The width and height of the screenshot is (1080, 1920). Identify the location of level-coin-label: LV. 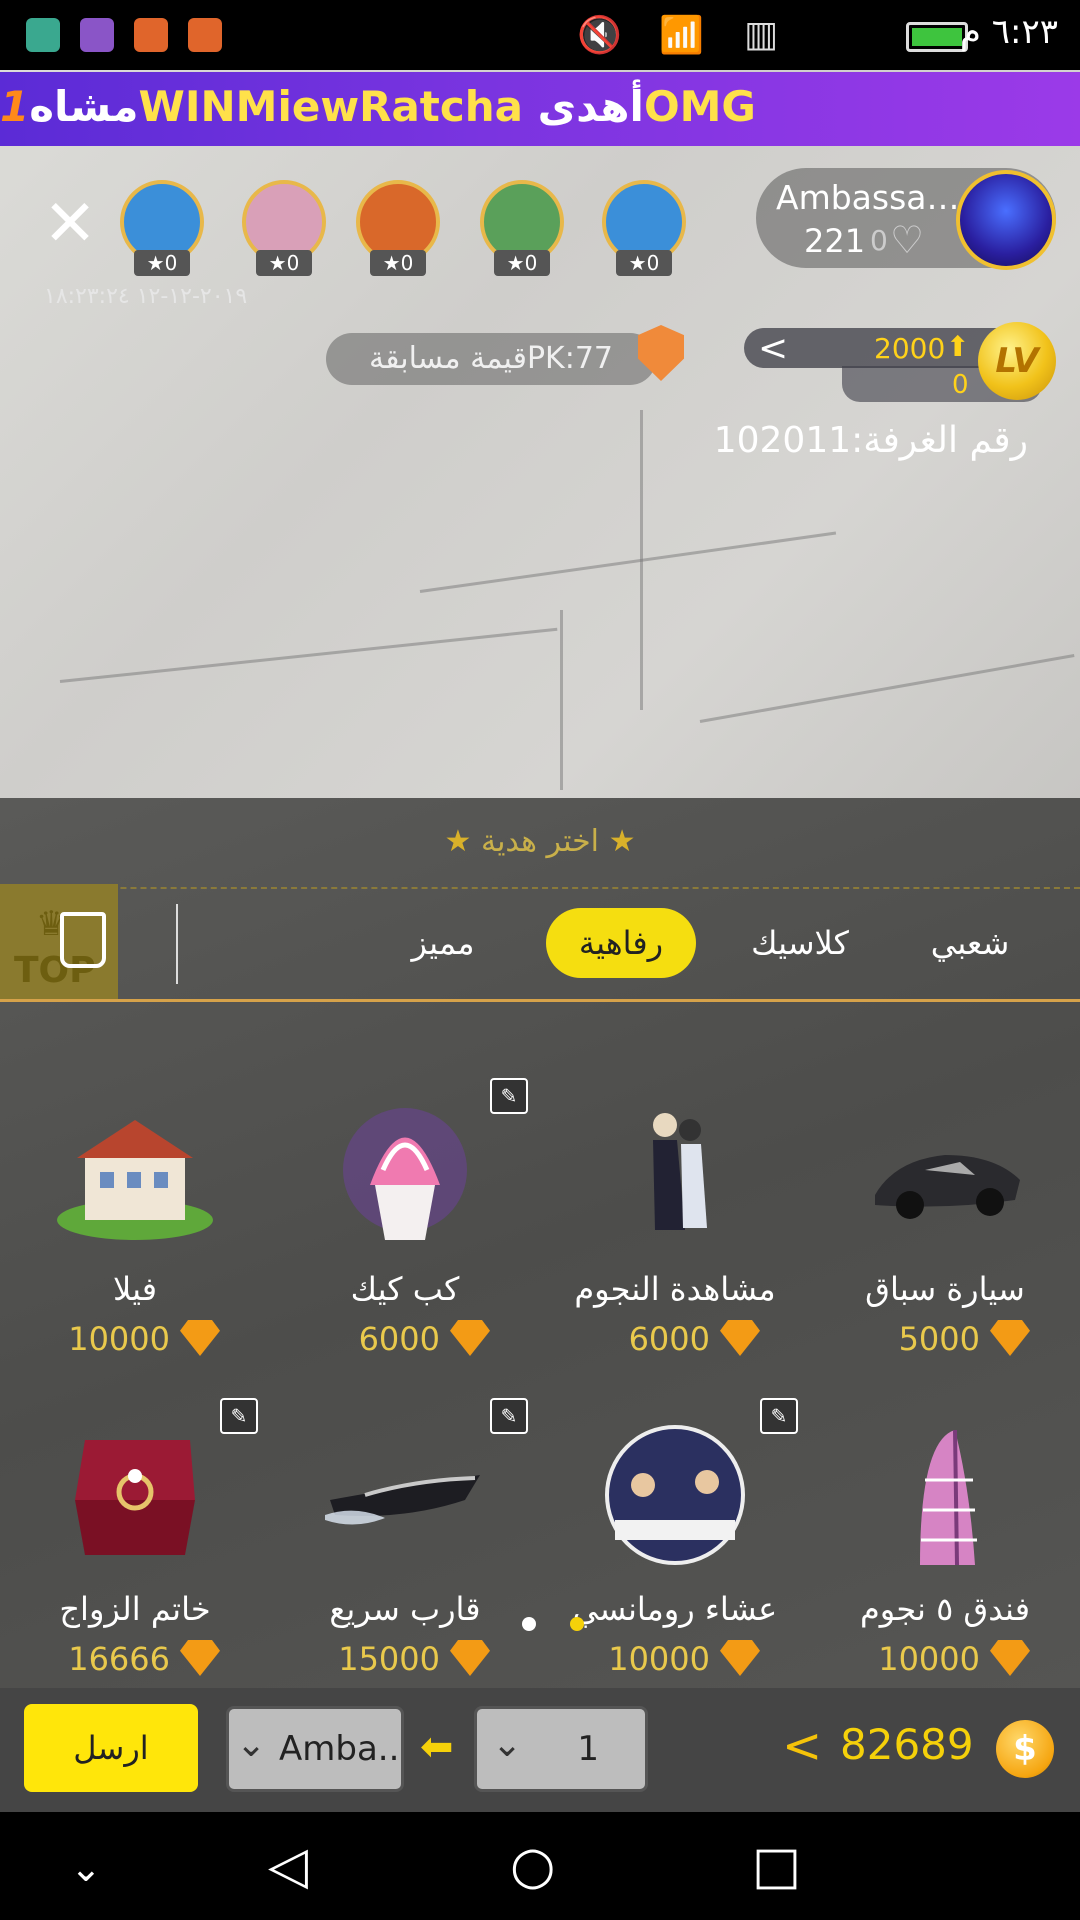
(1017, 361).